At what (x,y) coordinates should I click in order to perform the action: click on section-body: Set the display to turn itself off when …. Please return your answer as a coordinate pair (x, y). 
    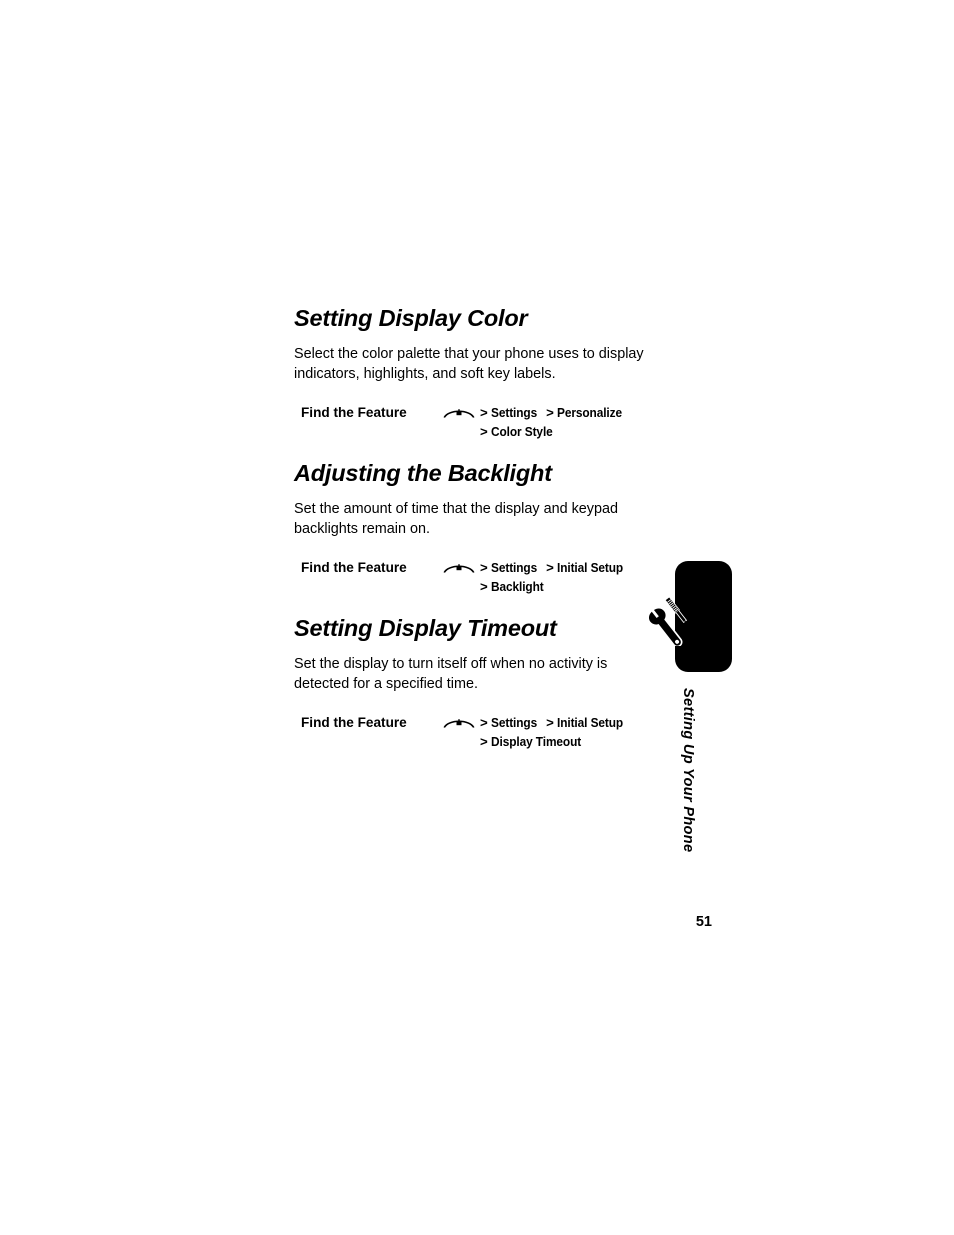
    Looking at the image, I should click on (451, 674).